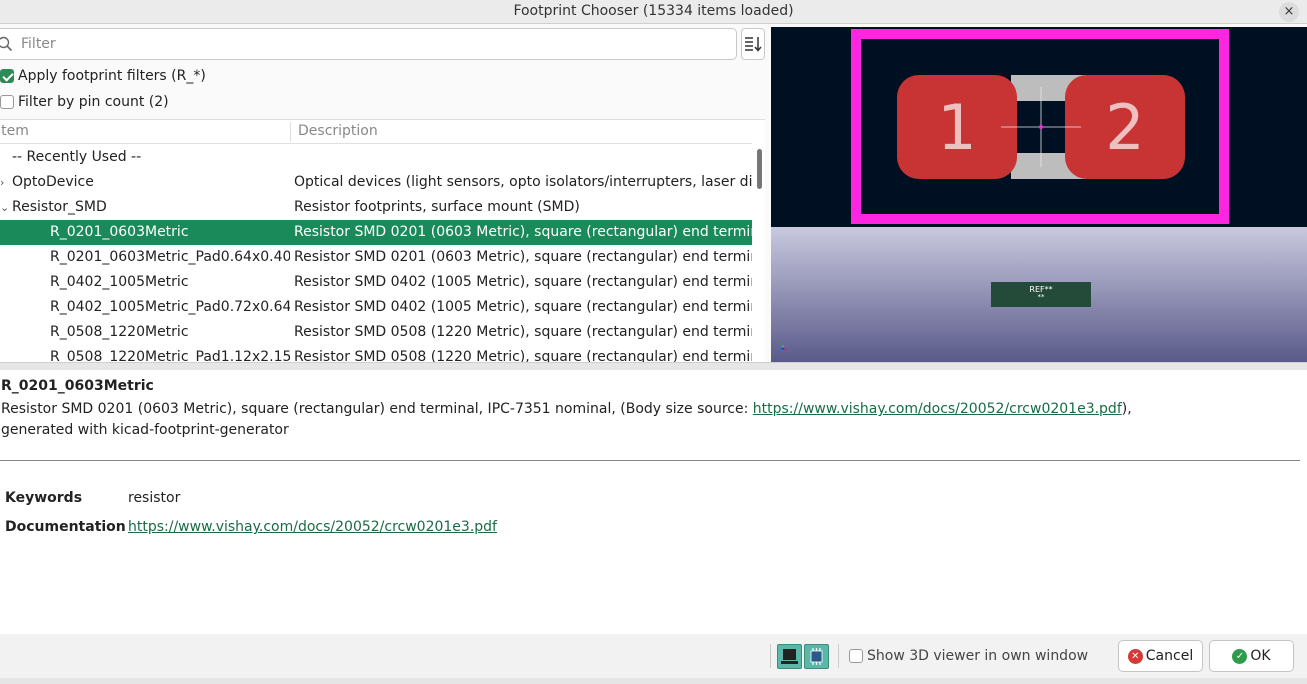 The width and height of the screenshot is (1307, 684). Describe the element at coordinates (5, 182) in the screenshot. I see `expander-icon: ›` at that location.